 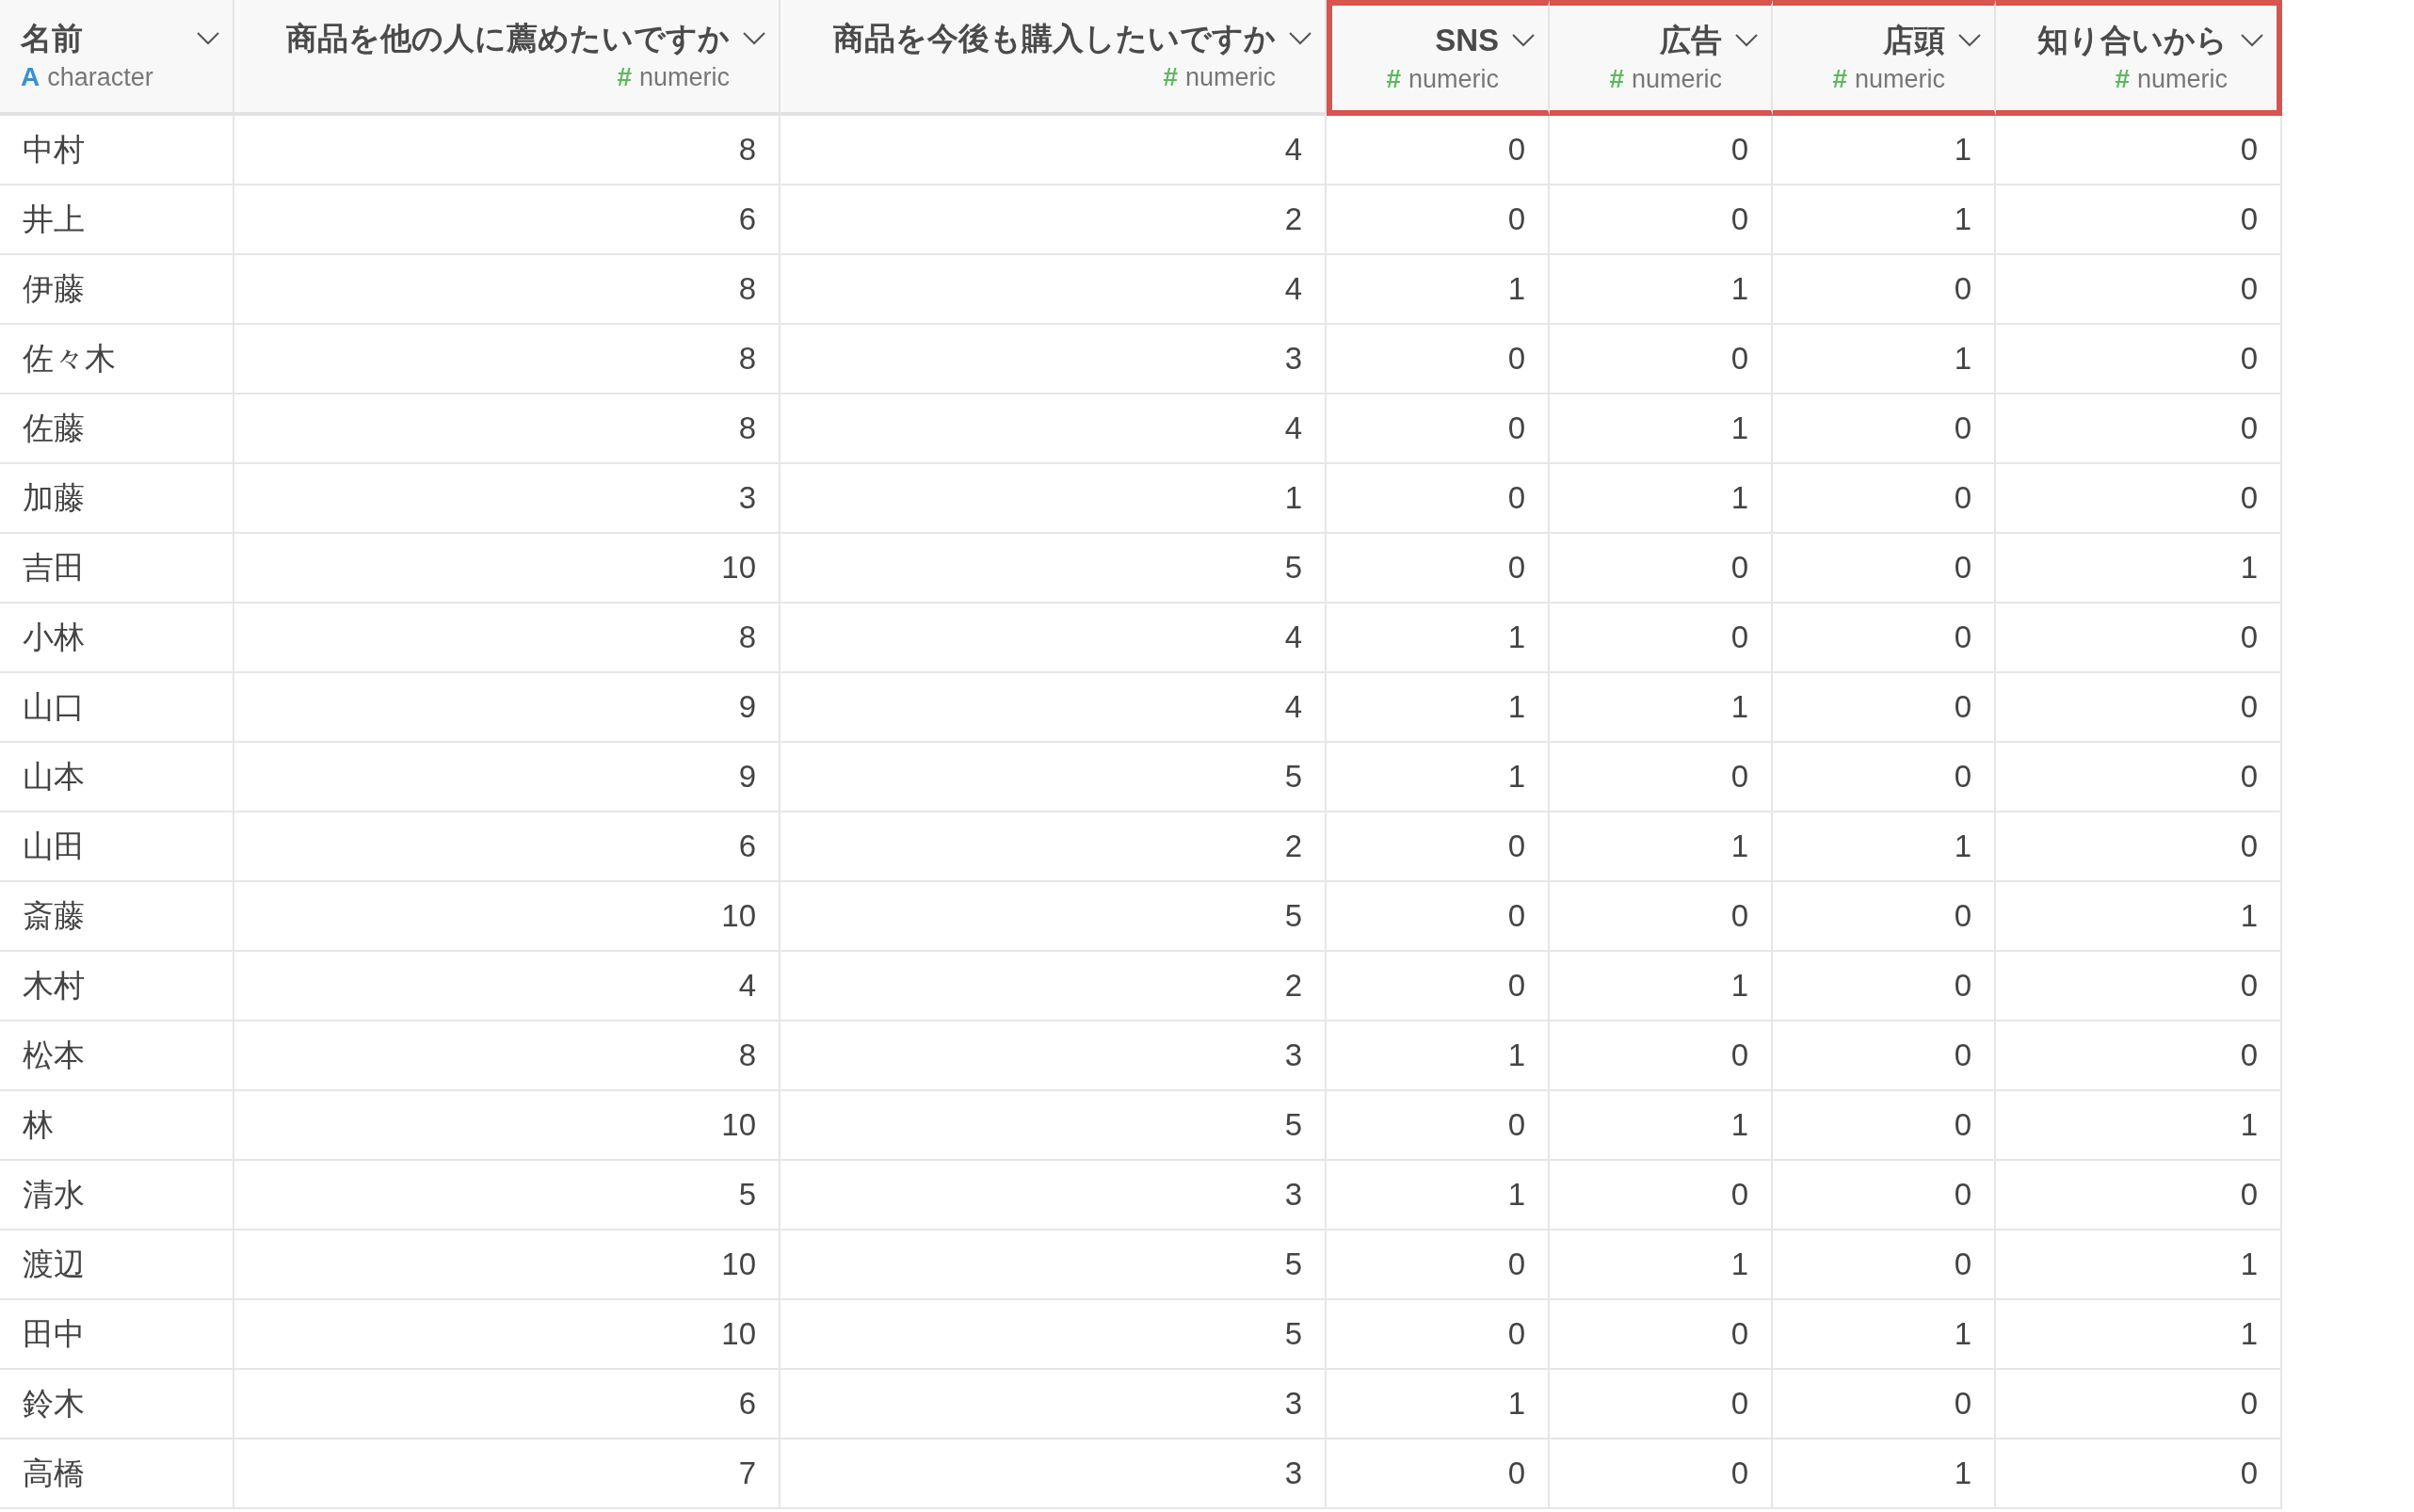 I want to click on column-header: 広告 # numeric, so click(x=1661, y=58).